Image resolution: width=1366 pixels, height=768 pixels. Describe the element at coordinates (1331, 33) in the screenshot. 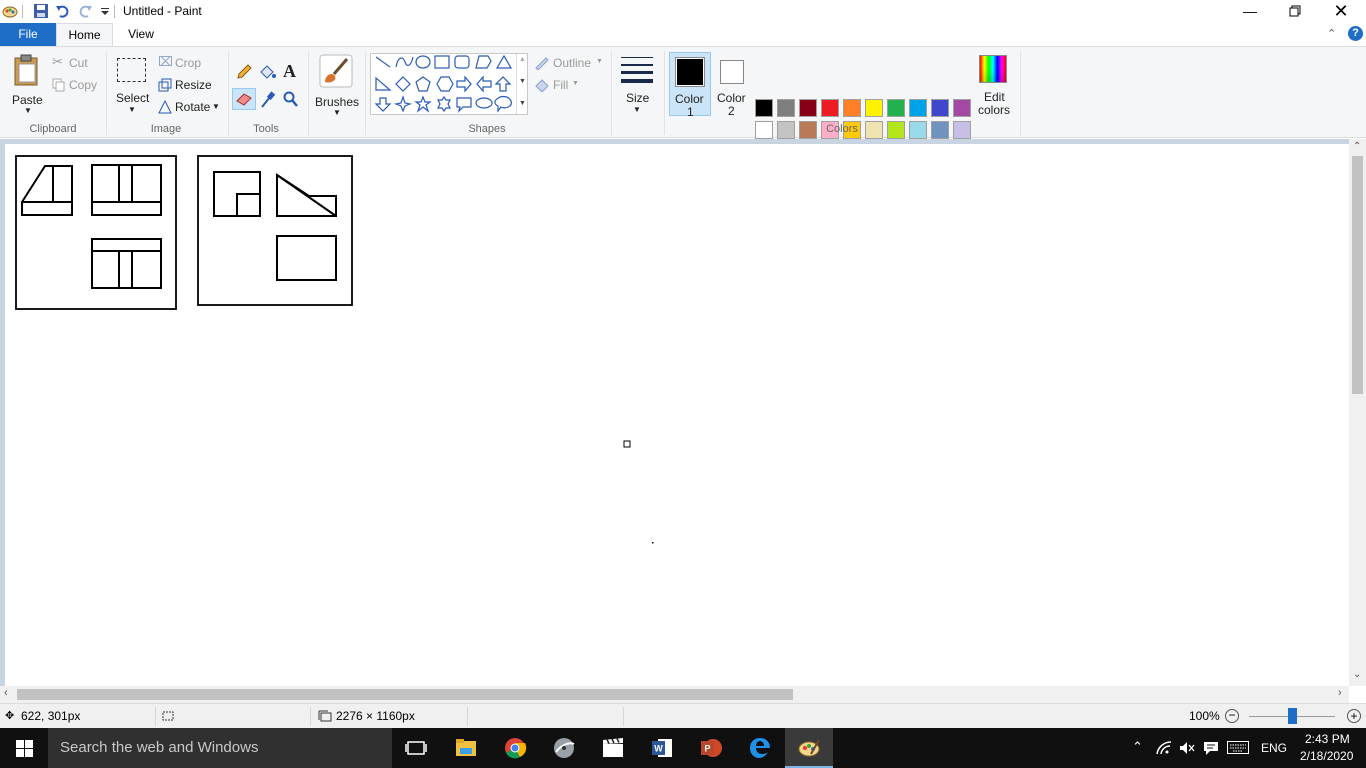

I see `collapse-ribbon-icon: ⌃` at that location.